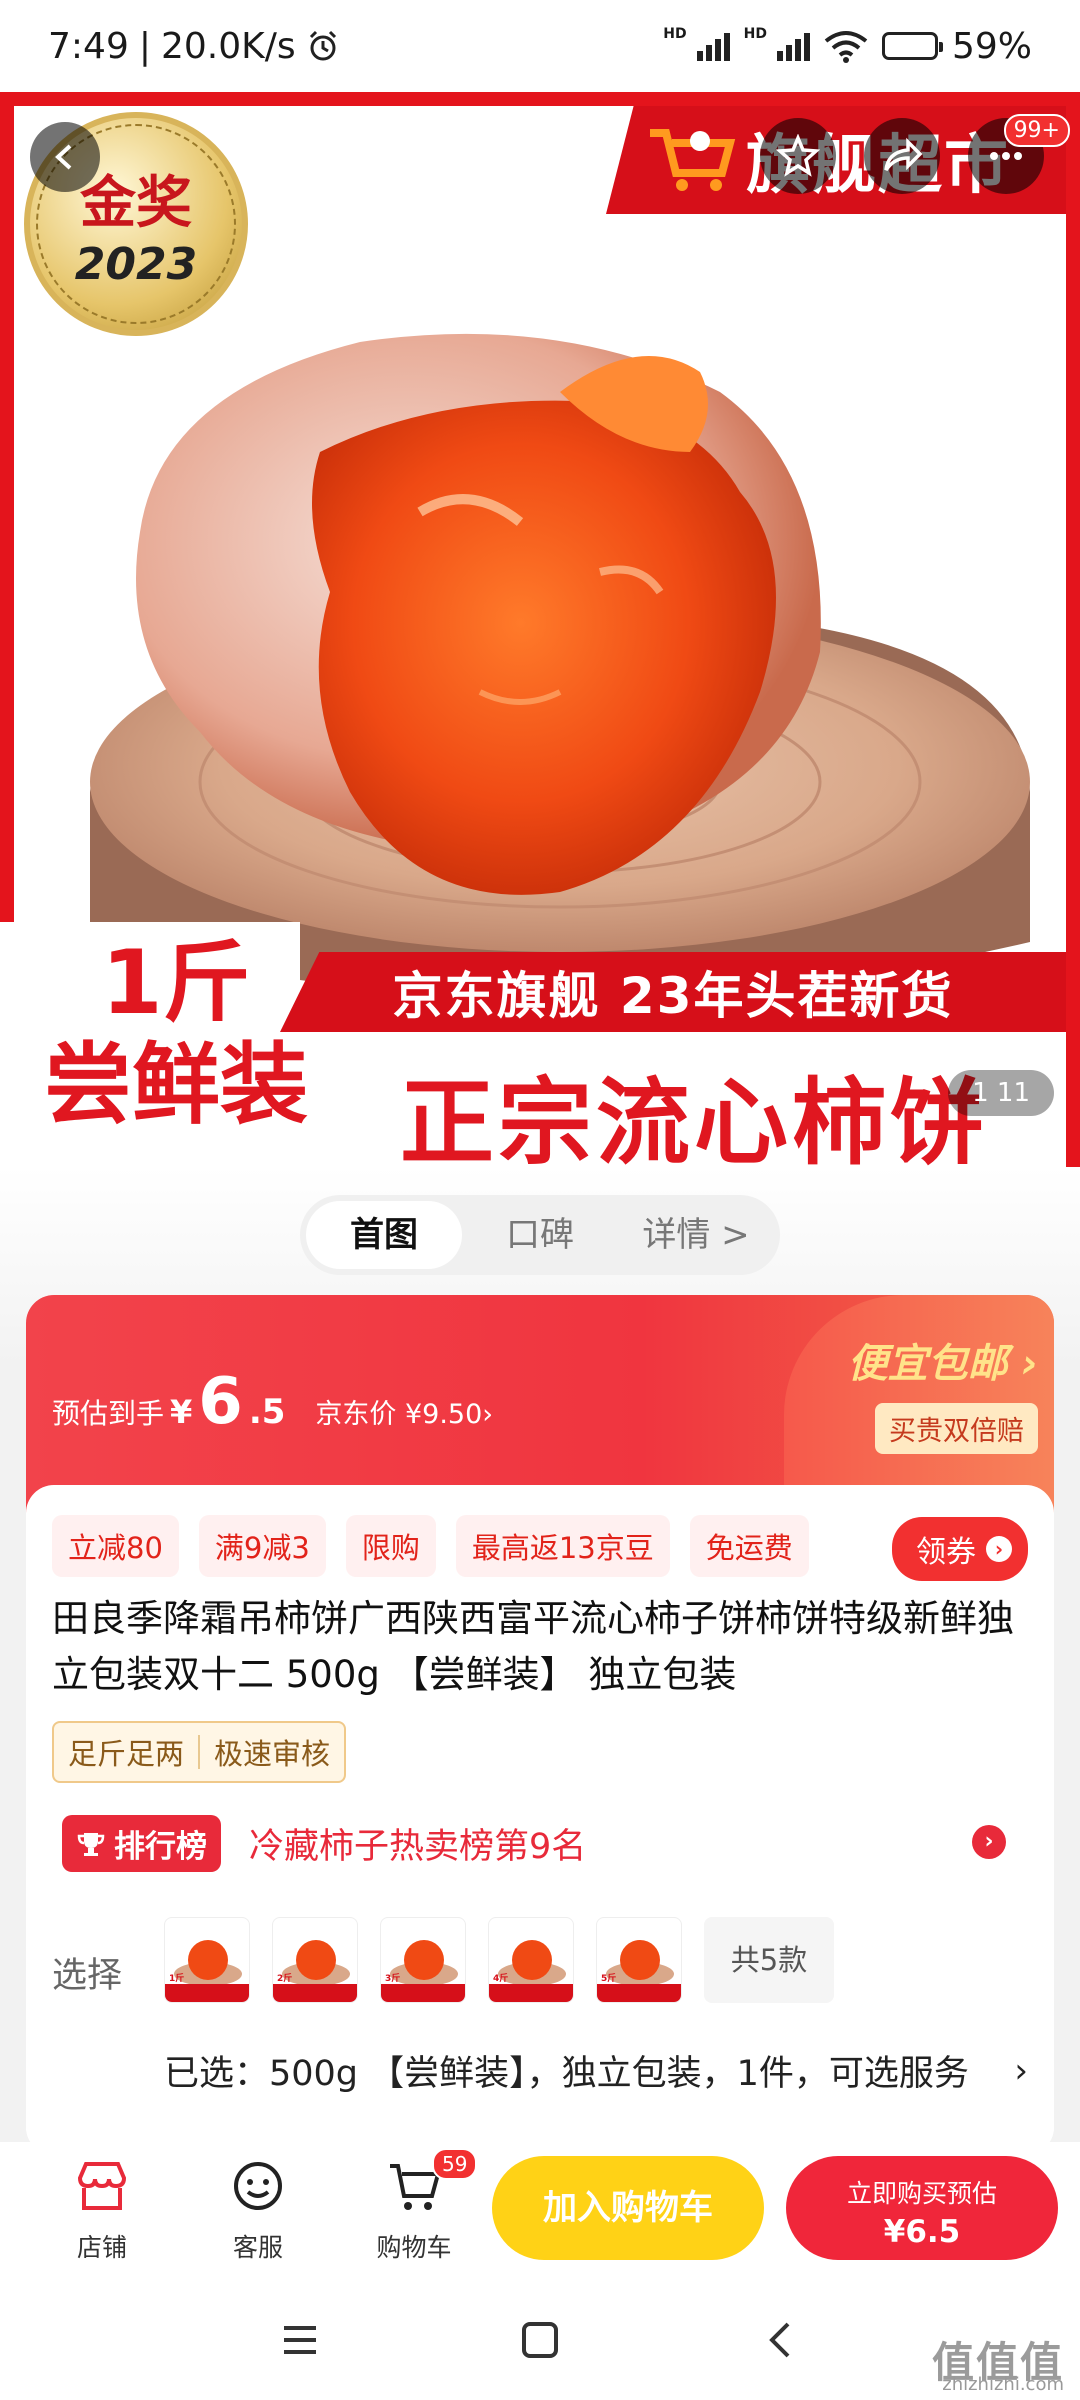 The image size is (1080, 2400). I want to click on back-arrow-icon, so click(63, 157).